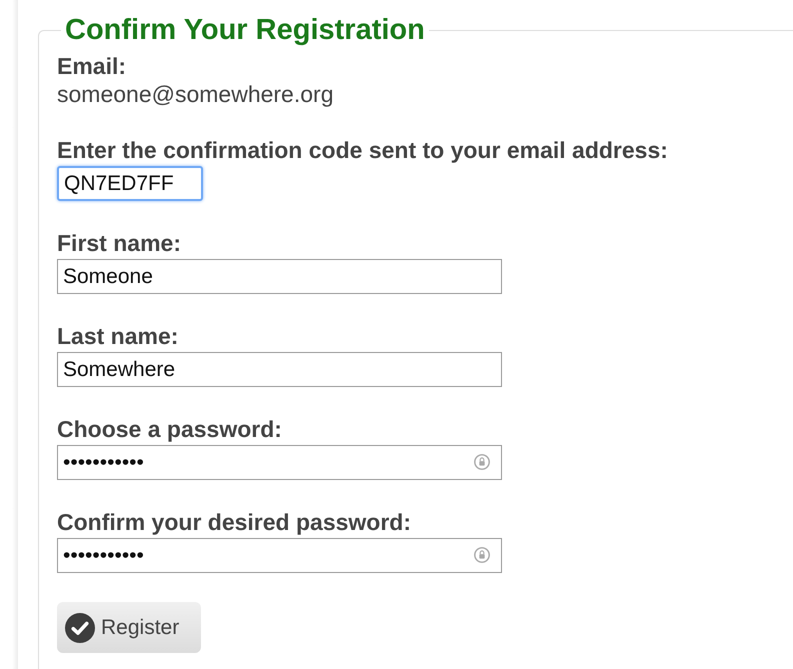  I want to click on input-field: Someone, so click(279, 276).